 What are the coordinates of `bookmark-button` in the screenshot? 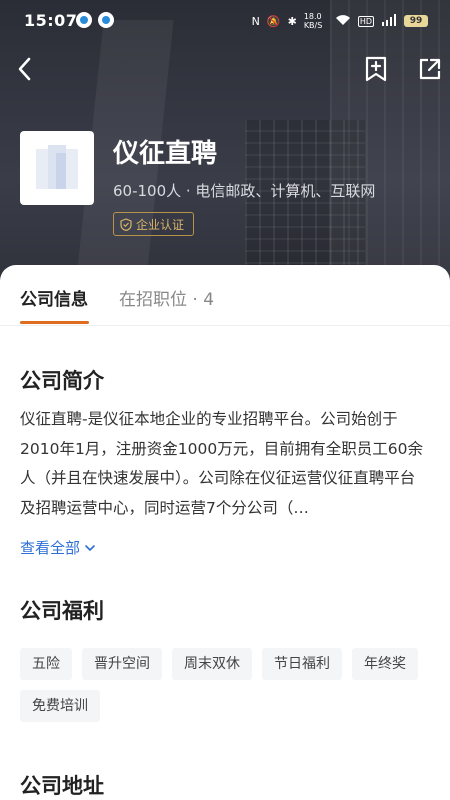 It's located at (376, 69).